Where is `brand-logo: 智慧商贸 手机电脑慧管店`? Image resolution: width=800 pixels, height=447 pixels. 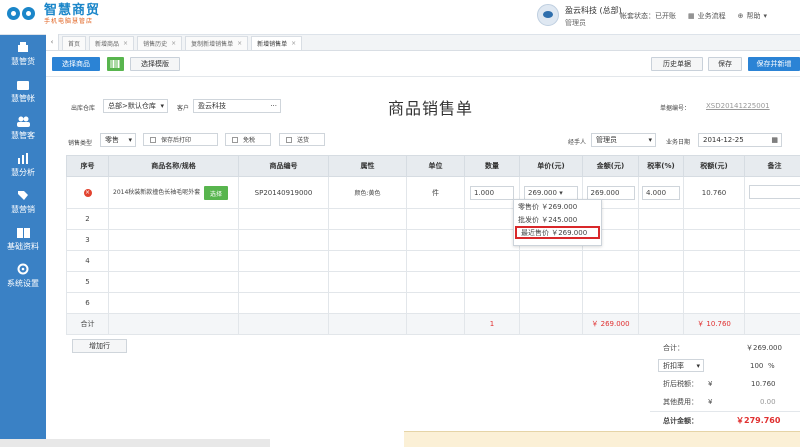 brand-logo: 智慧商贸 手机电脑慧管店 is located at coordinates (53, 14).